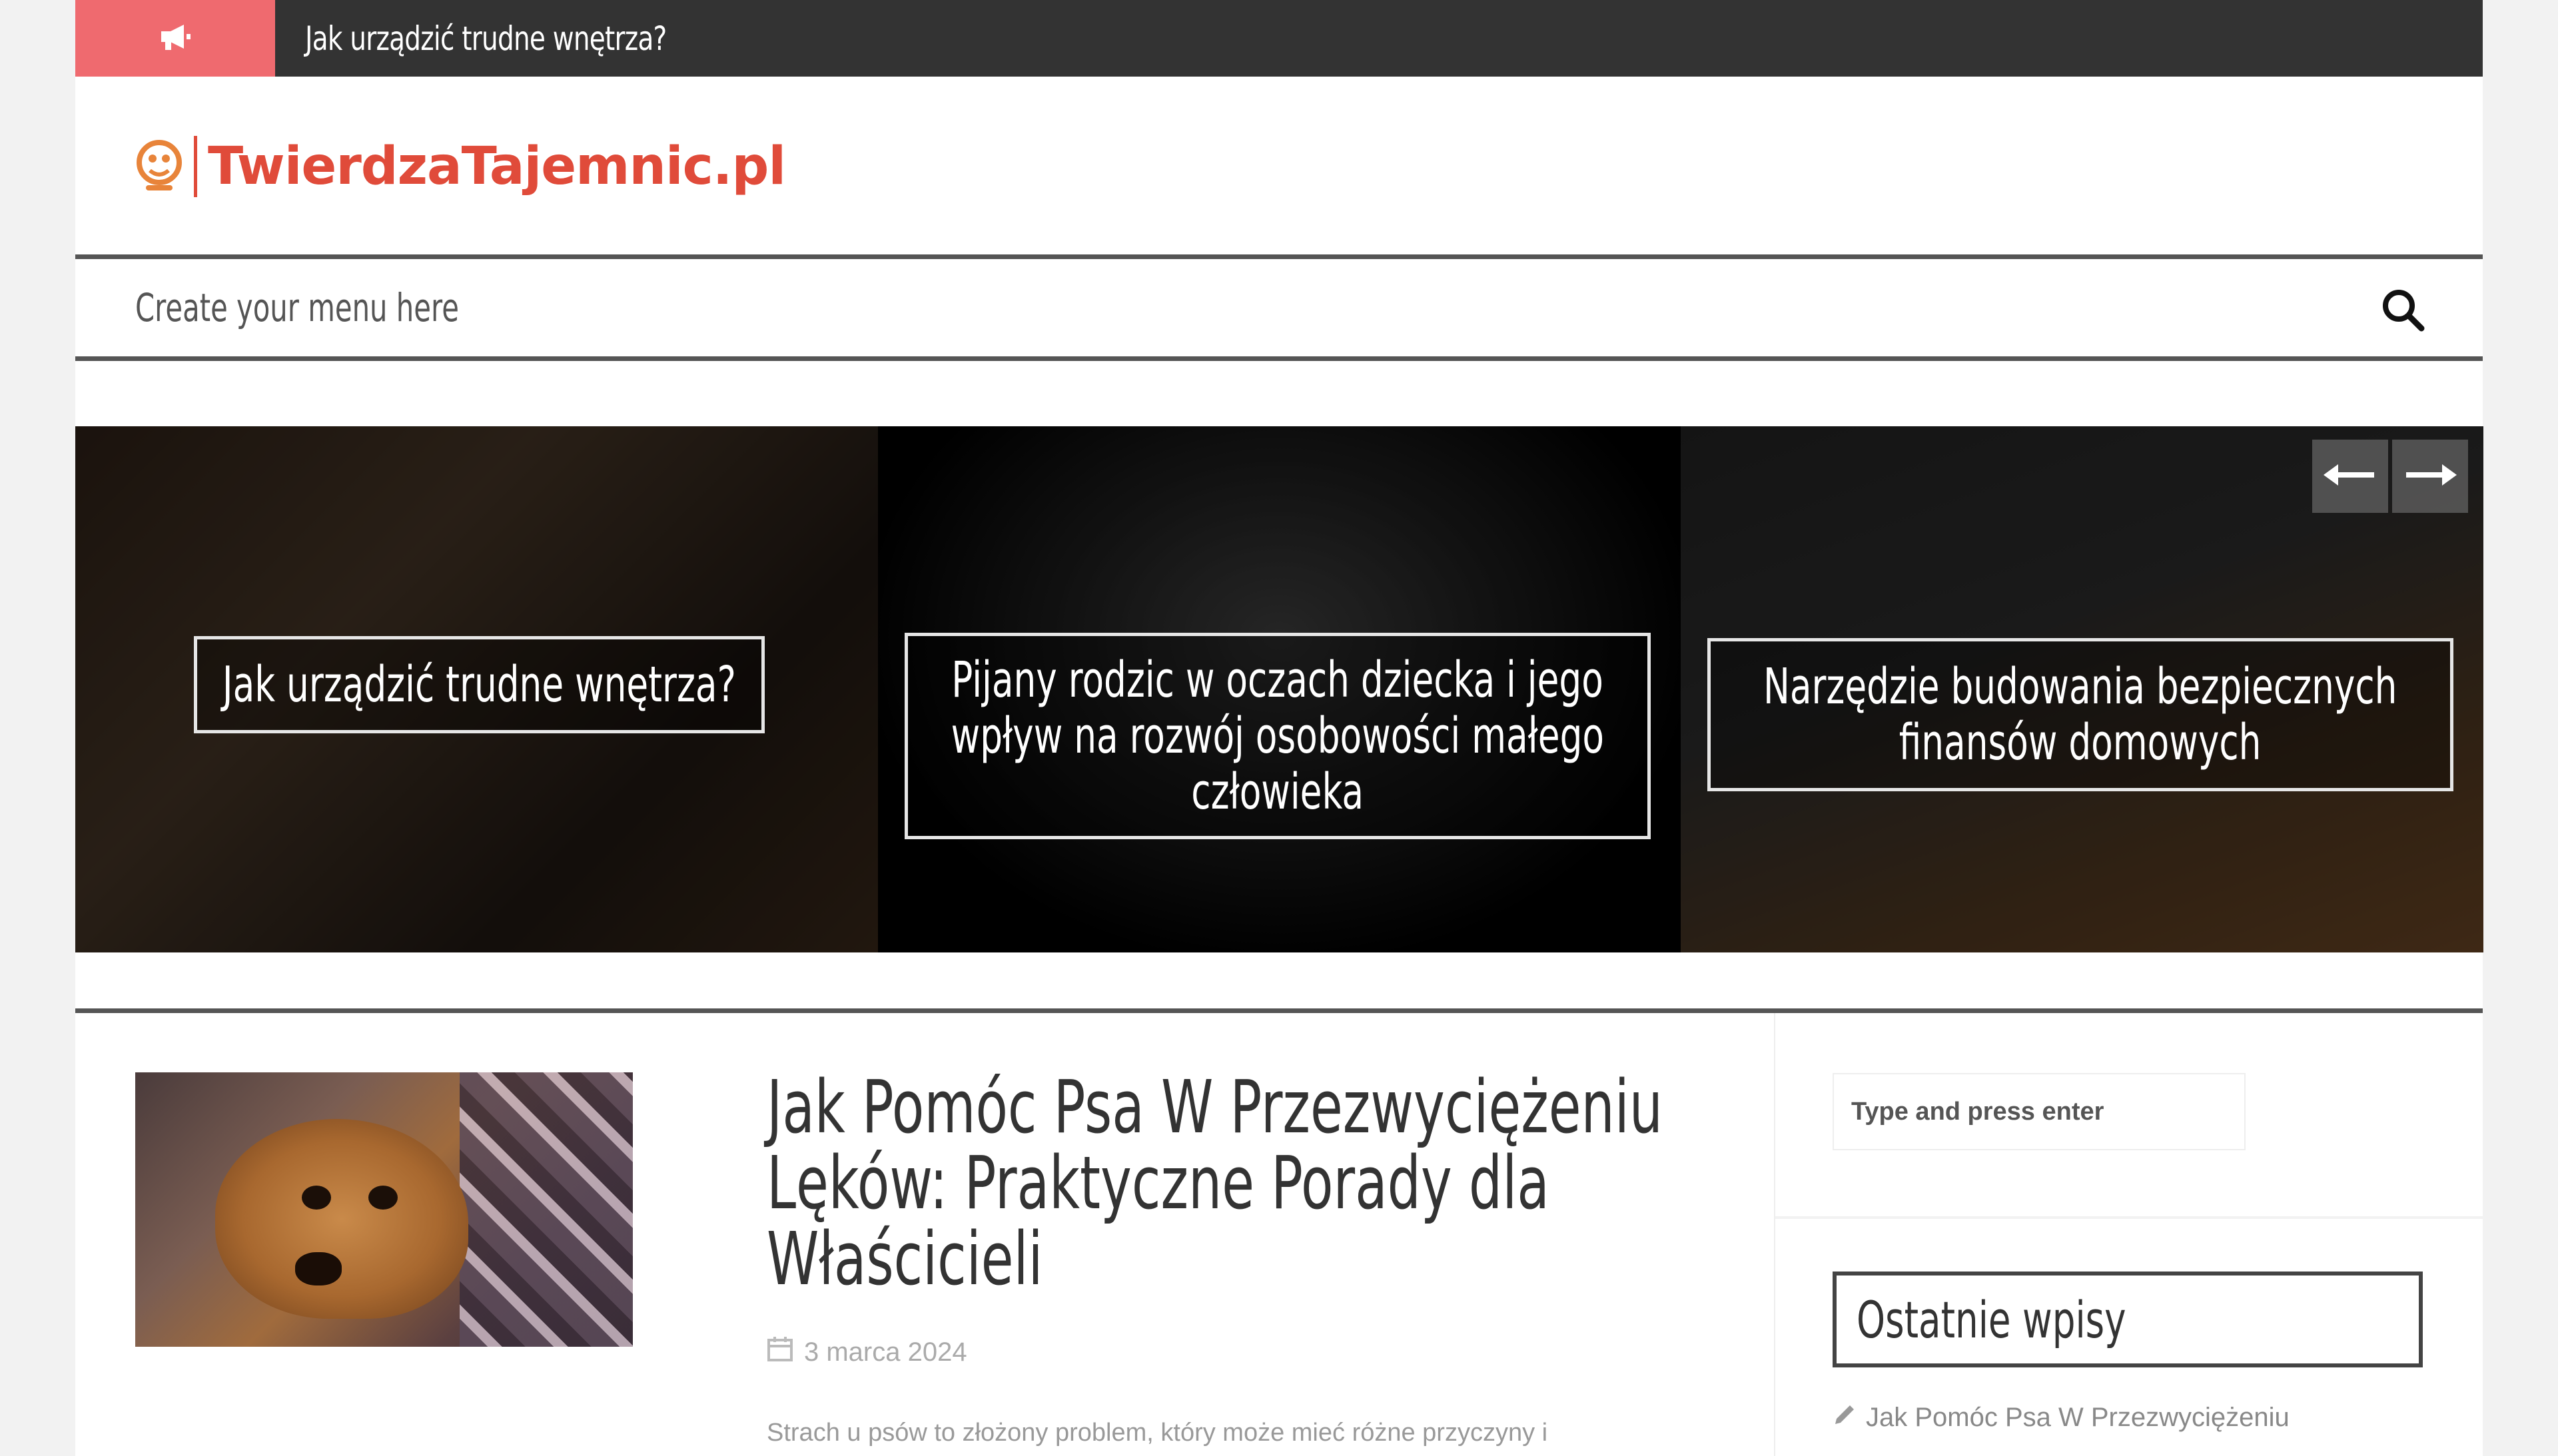  I want to click on dog-image, so click(341, 1219).